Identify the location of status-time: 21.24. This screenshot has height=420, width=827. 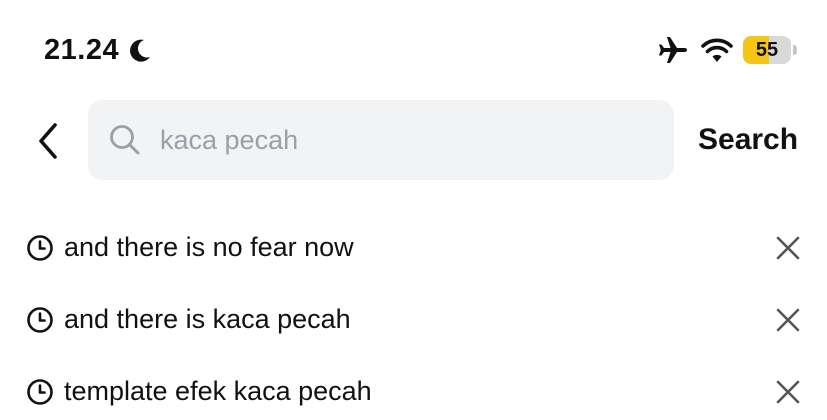
(82, 50).